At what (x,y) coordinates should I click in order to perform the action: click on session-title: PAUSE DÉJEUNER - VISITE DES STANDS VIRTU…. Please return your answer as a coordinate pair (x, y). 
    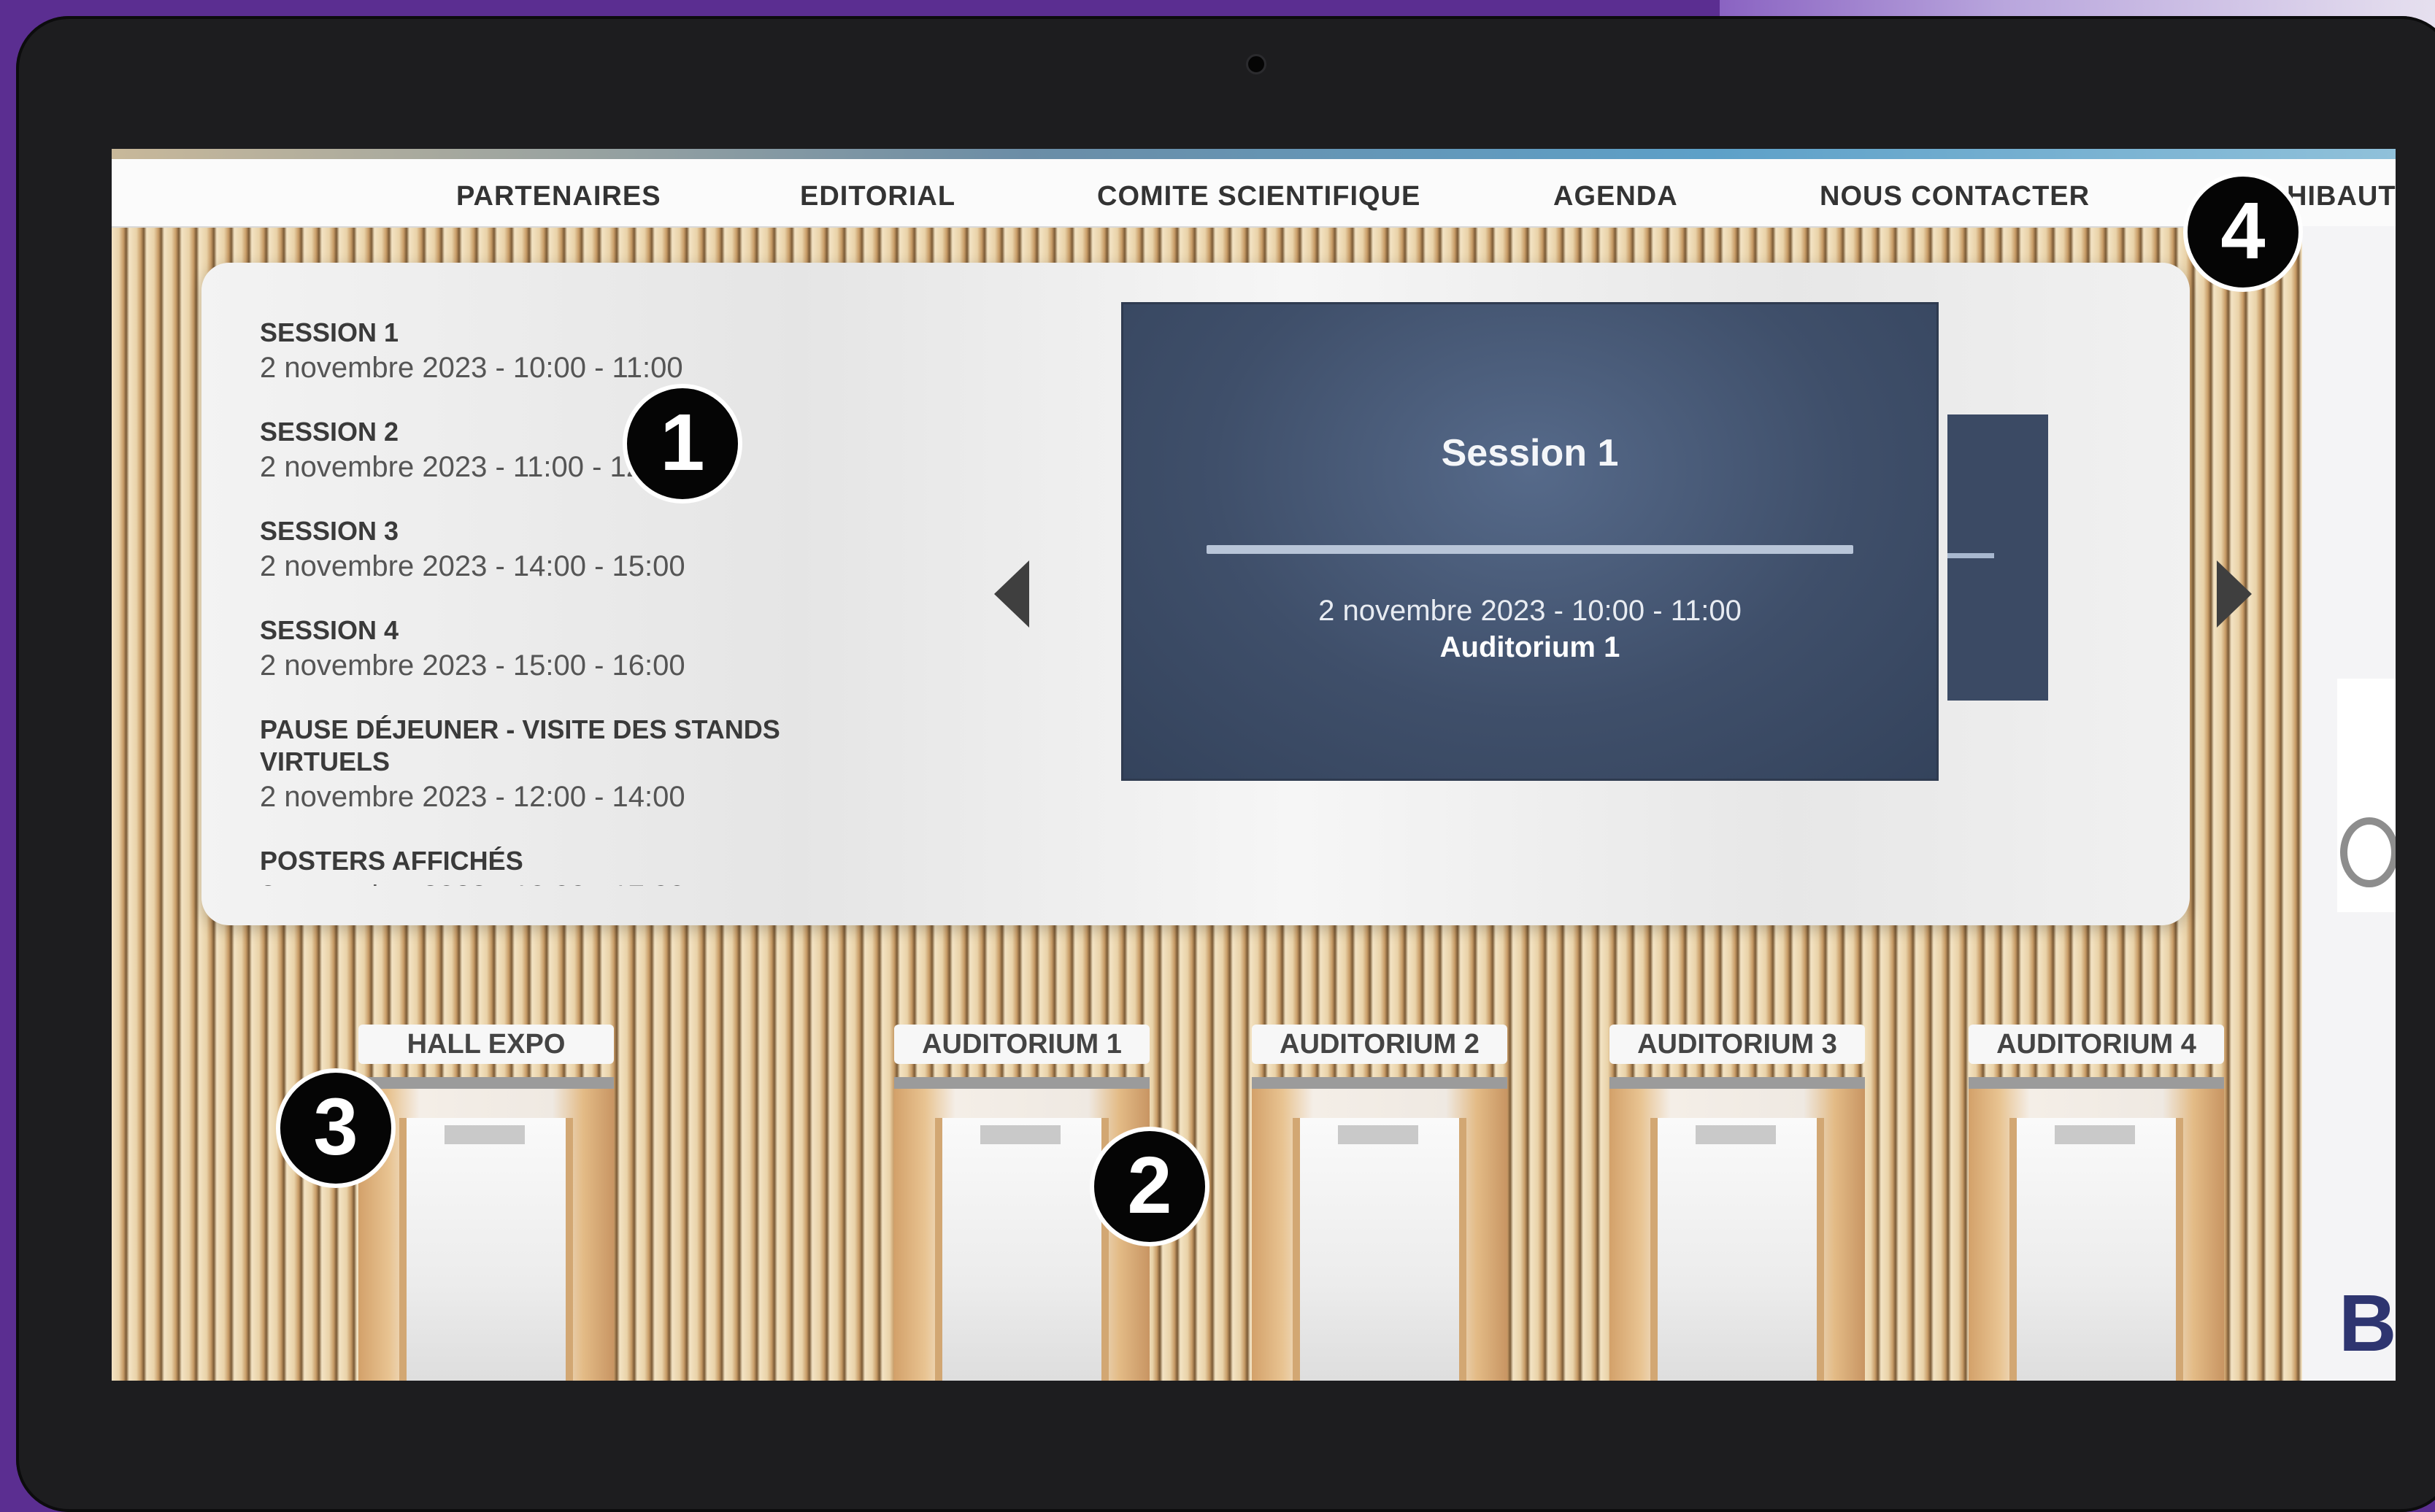
    Looking at the image, I should click on (520, 745).